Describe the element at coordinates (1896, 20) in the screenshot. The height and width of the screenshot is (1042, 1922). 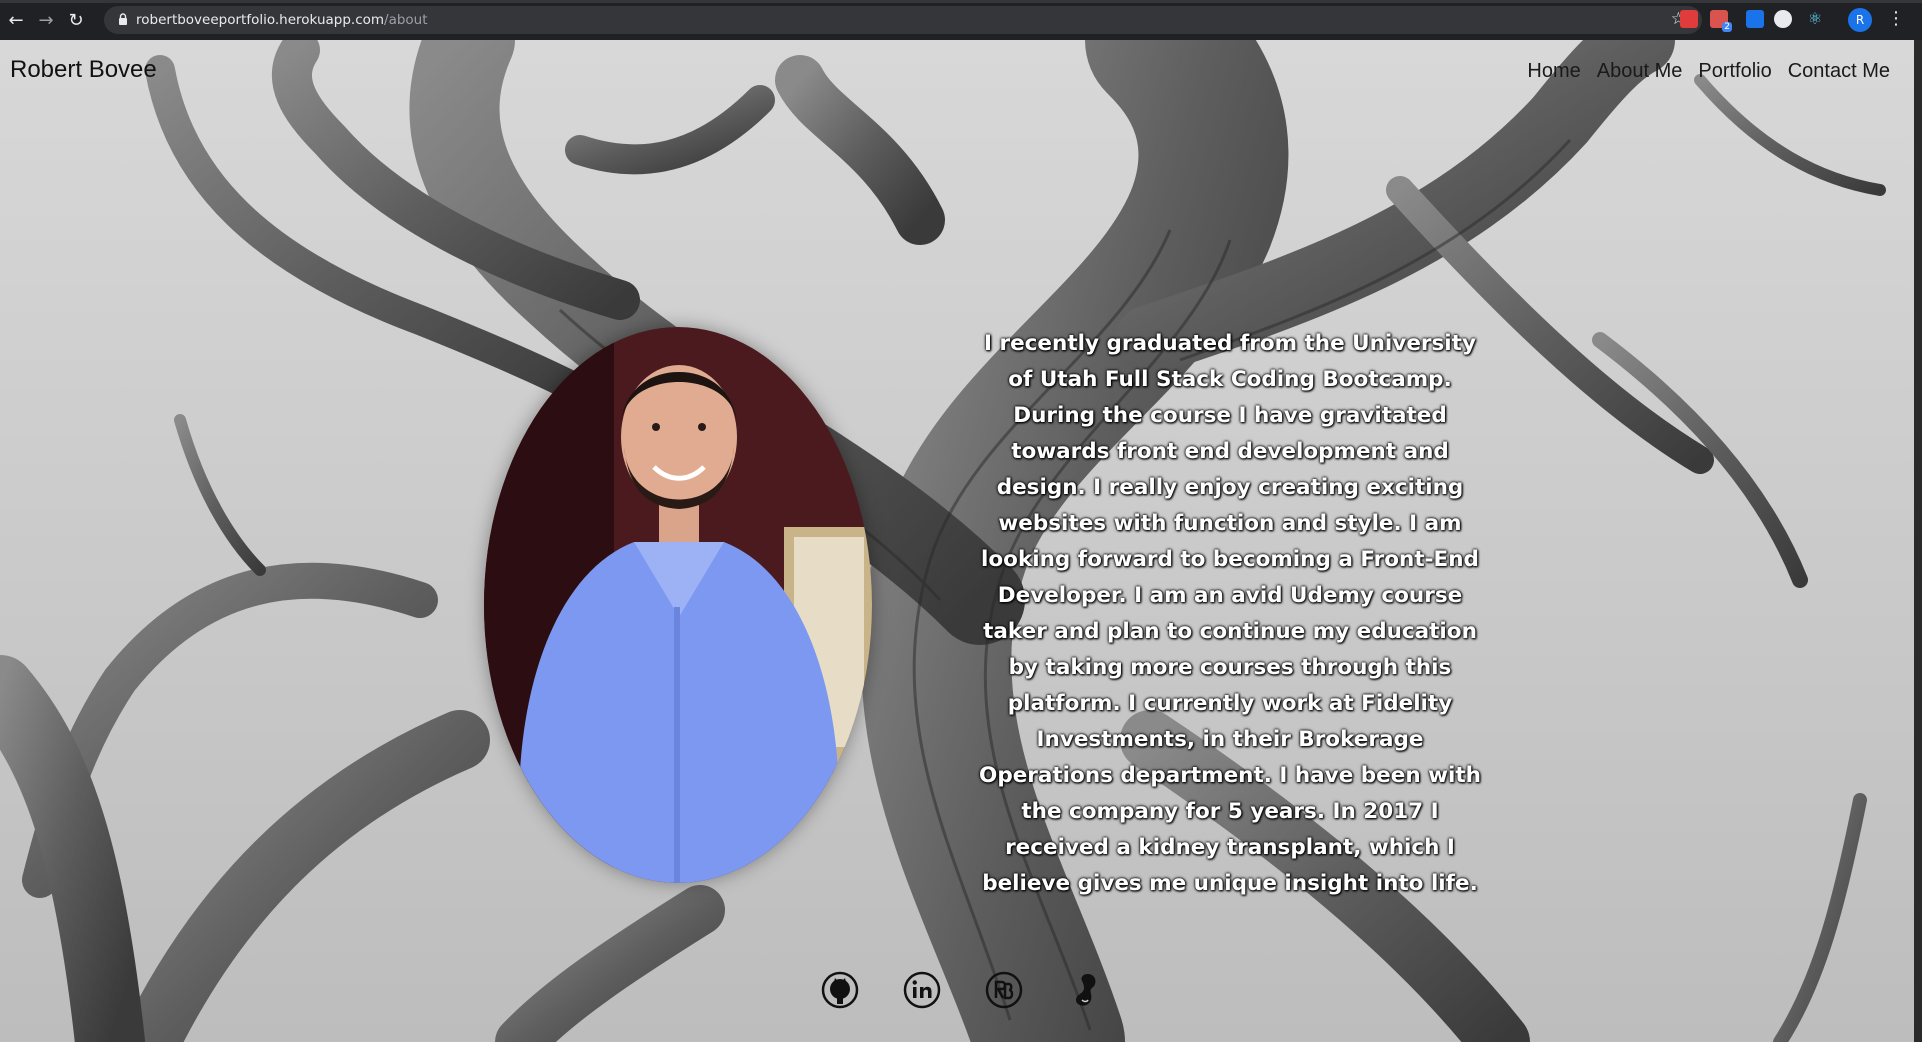
I see `browser-menu-icon: ⋮` at that location.